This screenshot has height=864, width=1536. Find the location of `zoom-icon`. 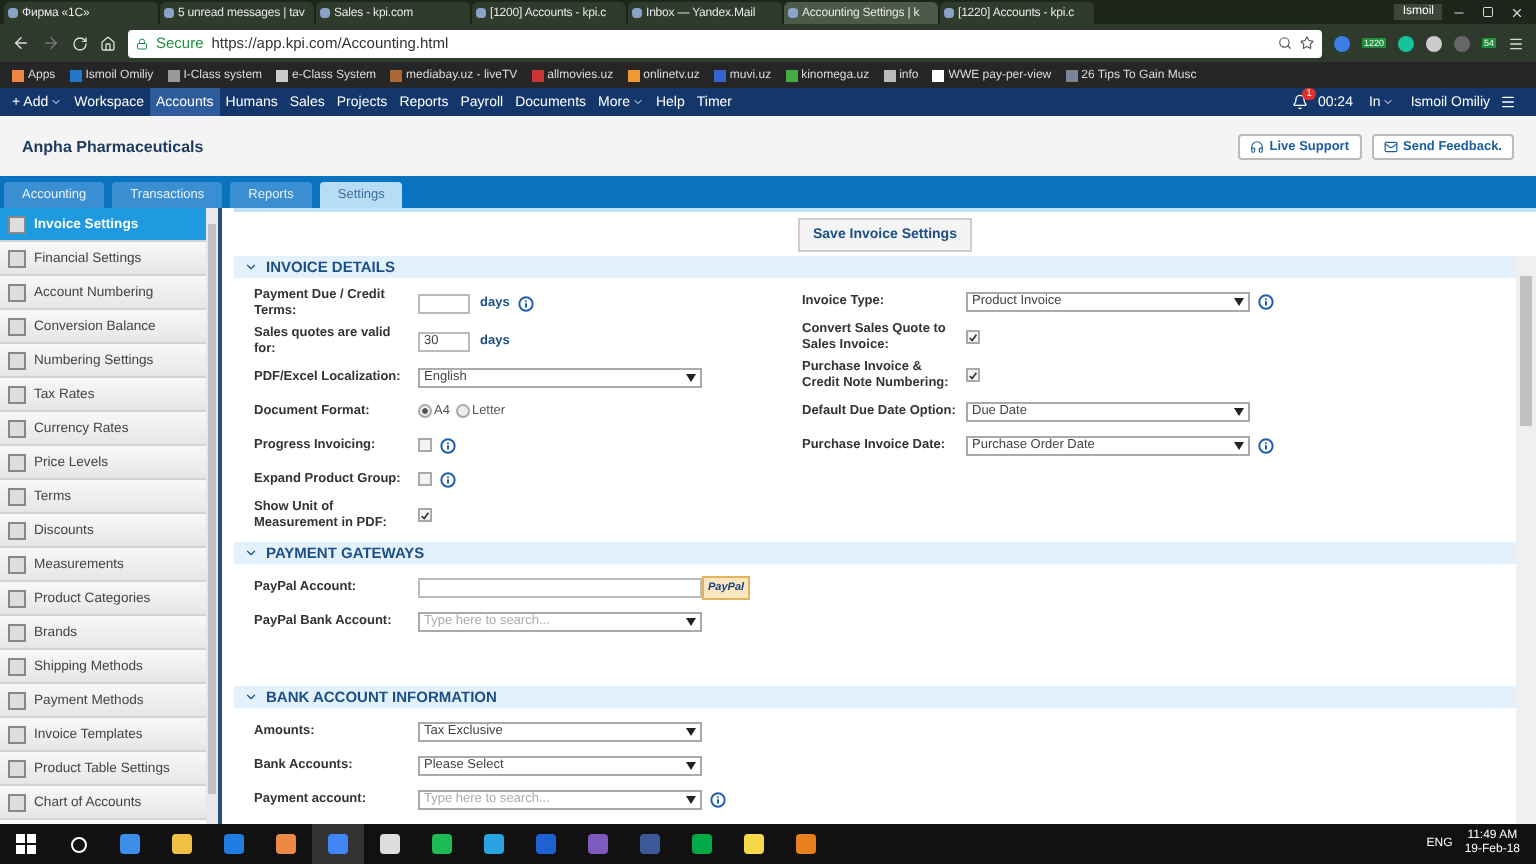

zoom-icon is located at coordinates (1284, 43).